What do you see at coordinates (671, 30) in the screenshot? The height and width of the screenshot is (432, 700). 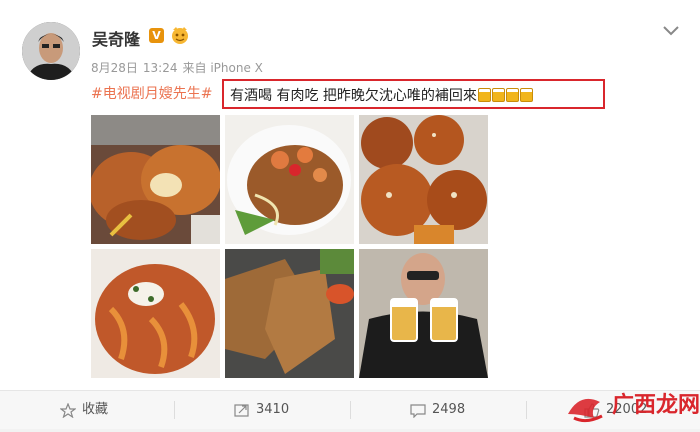 I see `chevron-down-icon` at bounding box center [671, 30].